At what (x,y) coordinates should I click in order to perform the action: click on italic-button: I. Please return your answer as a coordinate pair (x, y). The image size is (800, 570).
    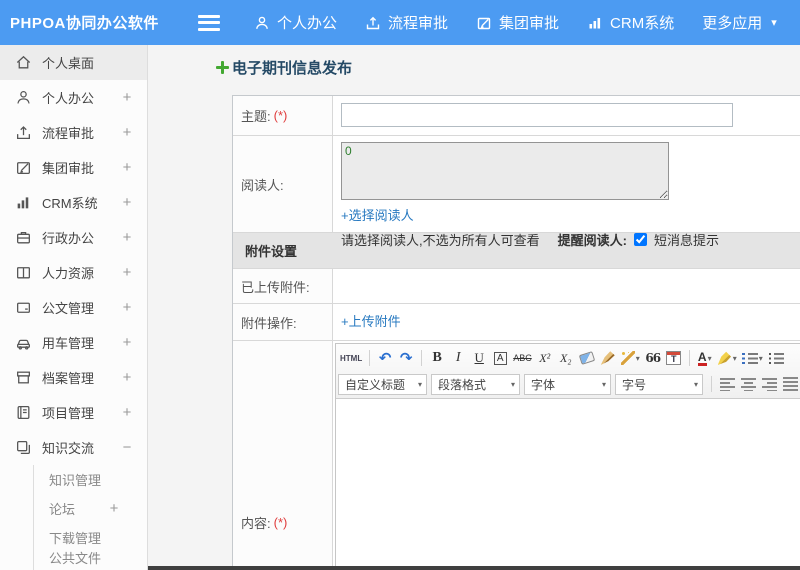
    Looking at the image, I should click on (458, 358).